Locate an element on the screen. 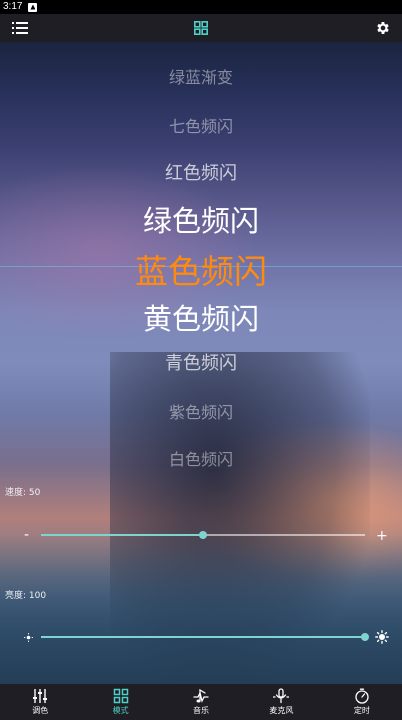  nav-item-color: 调色 is located at coordinates (40, 702).